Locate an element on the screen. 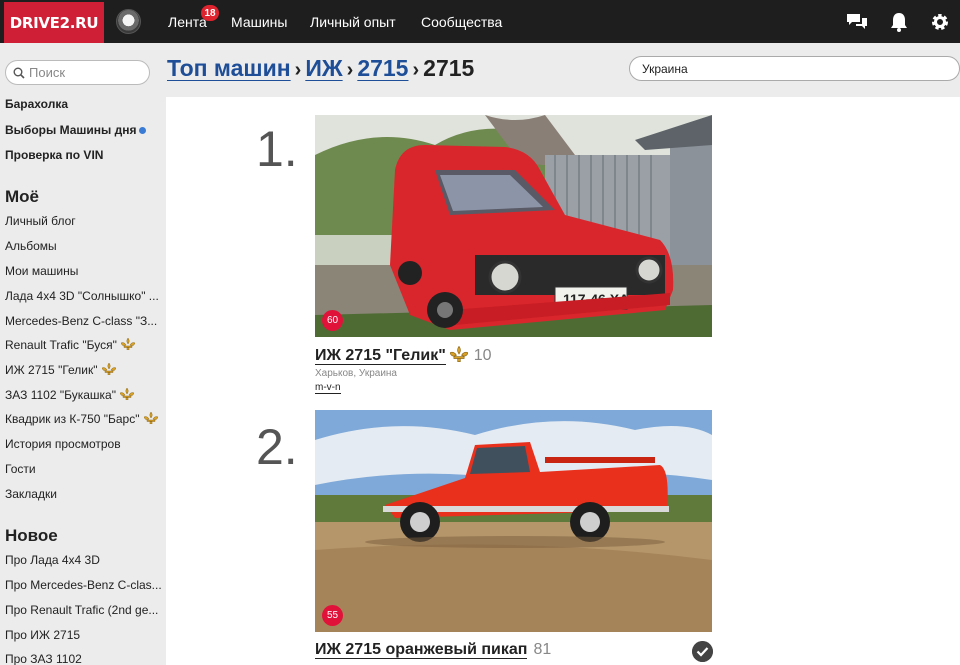 Image resolution: width=960 pixels, height=665 pixels. car-title-text: ИЖ 2715 "Гелик" is located at coordinates (380, 356).